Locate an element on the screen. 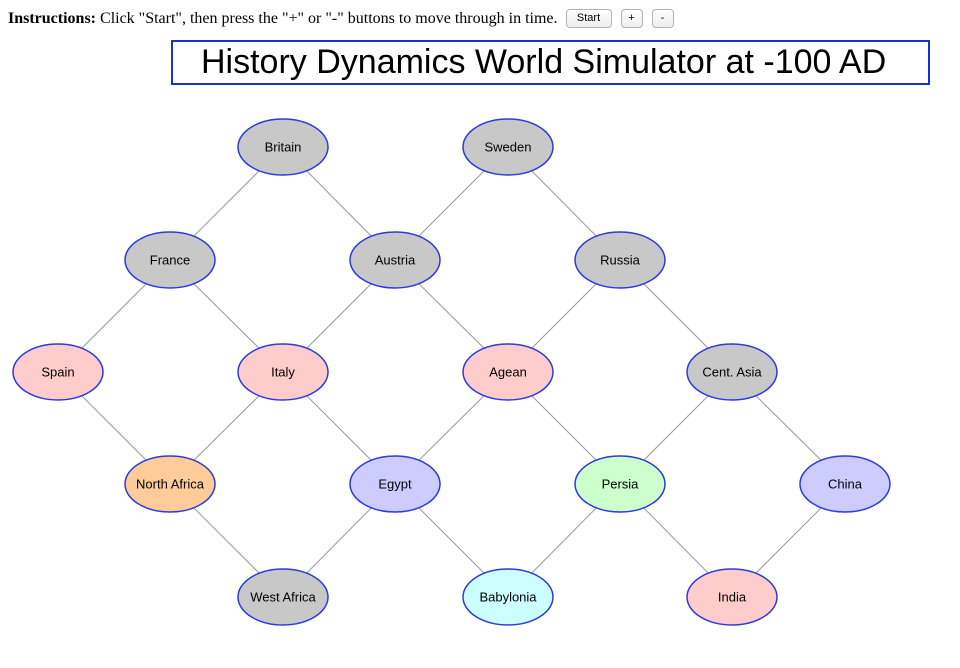 This screenshot has width=960, height=668. region-node-sweden: Sweden is located at coordinates (508, 147).